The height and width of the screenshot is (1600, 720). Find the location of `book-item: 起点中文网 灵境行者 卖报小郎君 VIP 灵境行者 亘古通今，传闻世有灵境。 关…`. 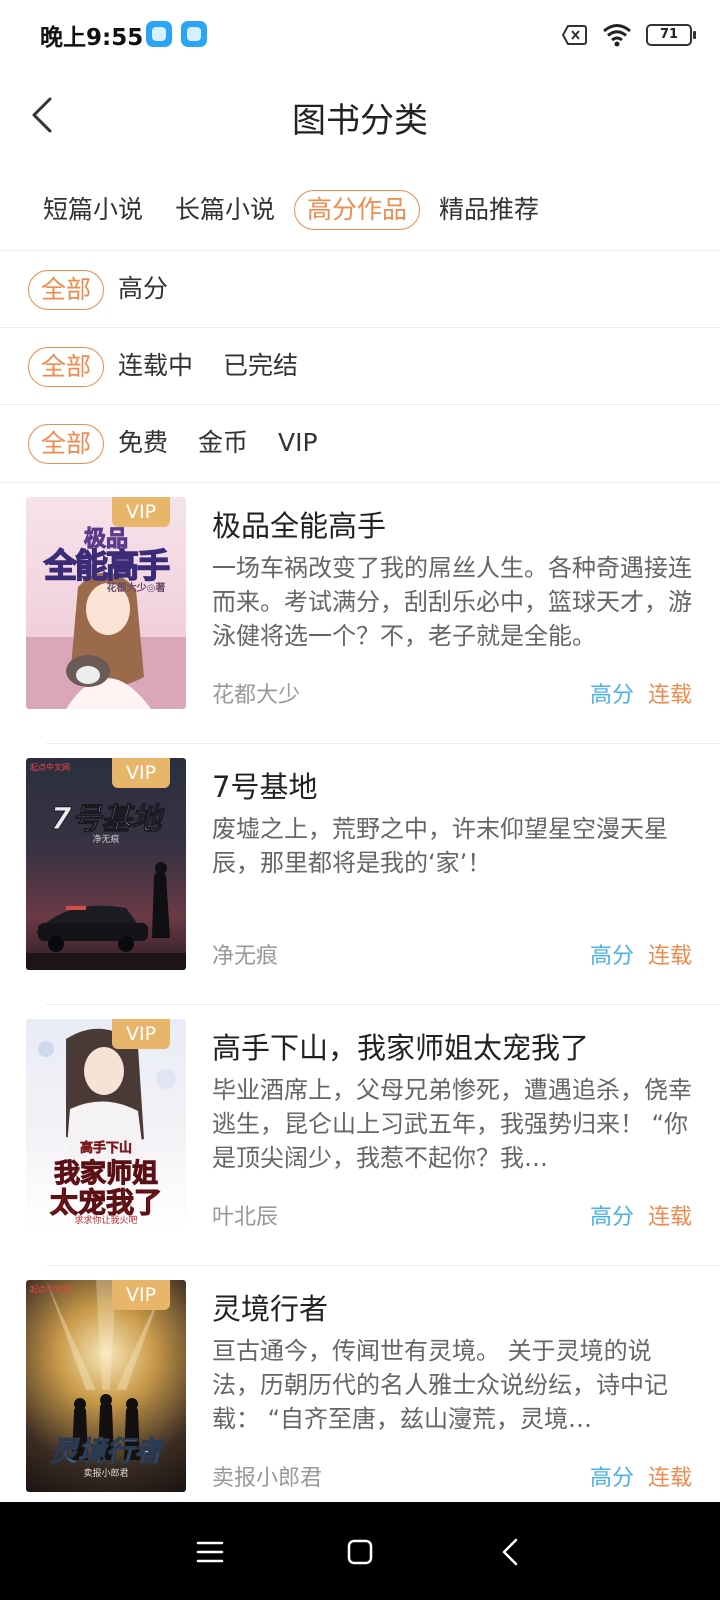

book-item: 起点中文网 灵境行者 卖报小郎君 VIP 灵境行者 亘古通今，传闻世有灵境。 关… is located at coordinates (360, 1384).